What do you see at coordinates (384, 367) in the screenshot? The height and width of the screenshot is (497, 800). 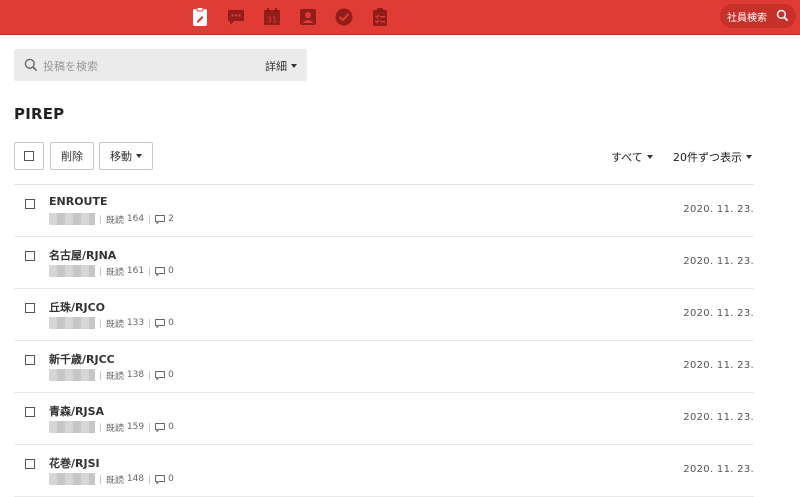 I see `post-row: 新千歳/RJCC 既読 138 0 2020. 11. 23.` at bounding box center [384, 367].